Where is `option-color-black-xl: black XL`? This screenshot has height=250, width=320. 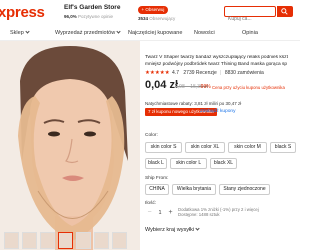
option-color-black-xl: black XL is located at coordinates (223, 163).